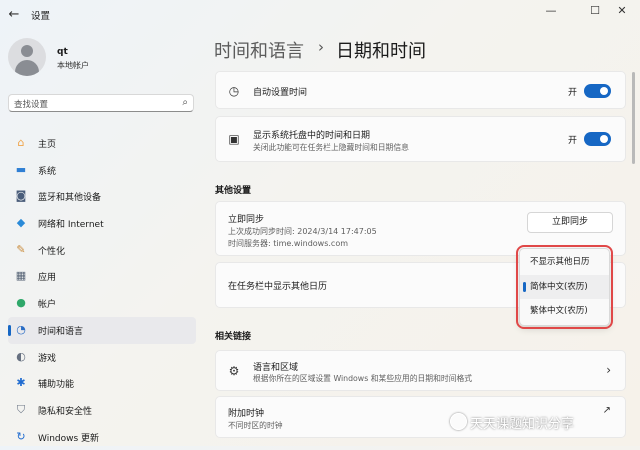 The image size is (640, 450). Describe the element at coordinates (47, 358) in the screenshot. I see `sidebar-item-label: 游戏` at that location.